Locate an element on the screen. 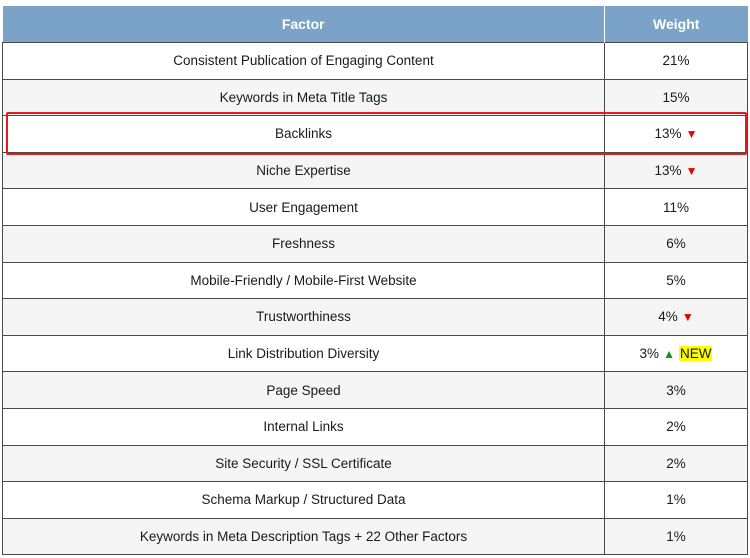 The height and width of the screenshot is (558, 750). factor-cell: Freshness is located at coordinates (303, 243).